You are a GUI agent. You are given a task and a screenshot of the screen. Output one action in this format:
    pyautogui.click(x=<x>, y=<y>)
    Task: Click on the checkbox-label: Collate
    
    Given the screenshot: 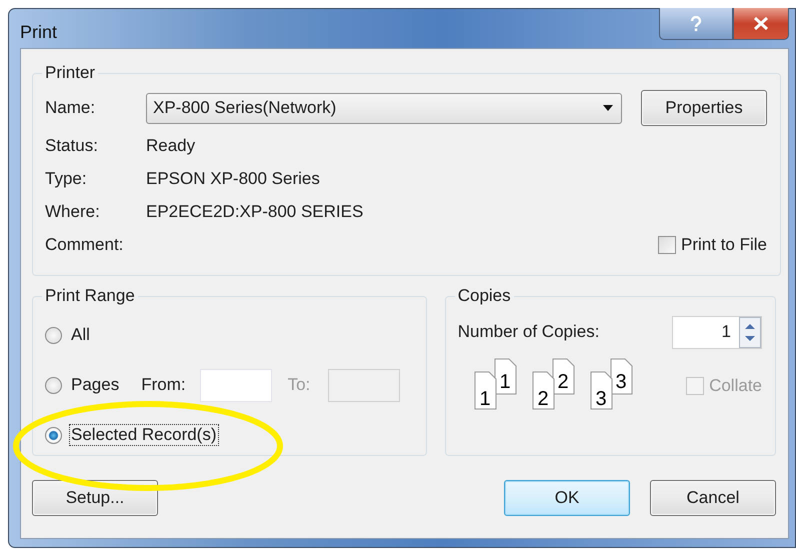 What is the action you would take?
    pyautogui.click(x=735, y=386)
    